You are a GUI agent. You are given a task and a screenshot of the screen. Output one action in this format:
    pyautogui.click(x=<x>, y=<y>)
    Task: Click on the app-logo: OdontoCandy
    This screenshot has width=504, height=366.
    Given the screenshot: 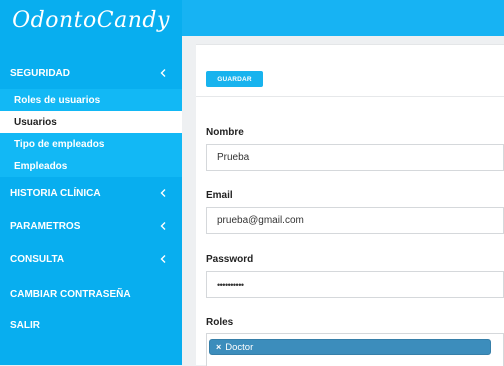 What is the action you would take?
    pyautogui.click(x=91, y=20)
    